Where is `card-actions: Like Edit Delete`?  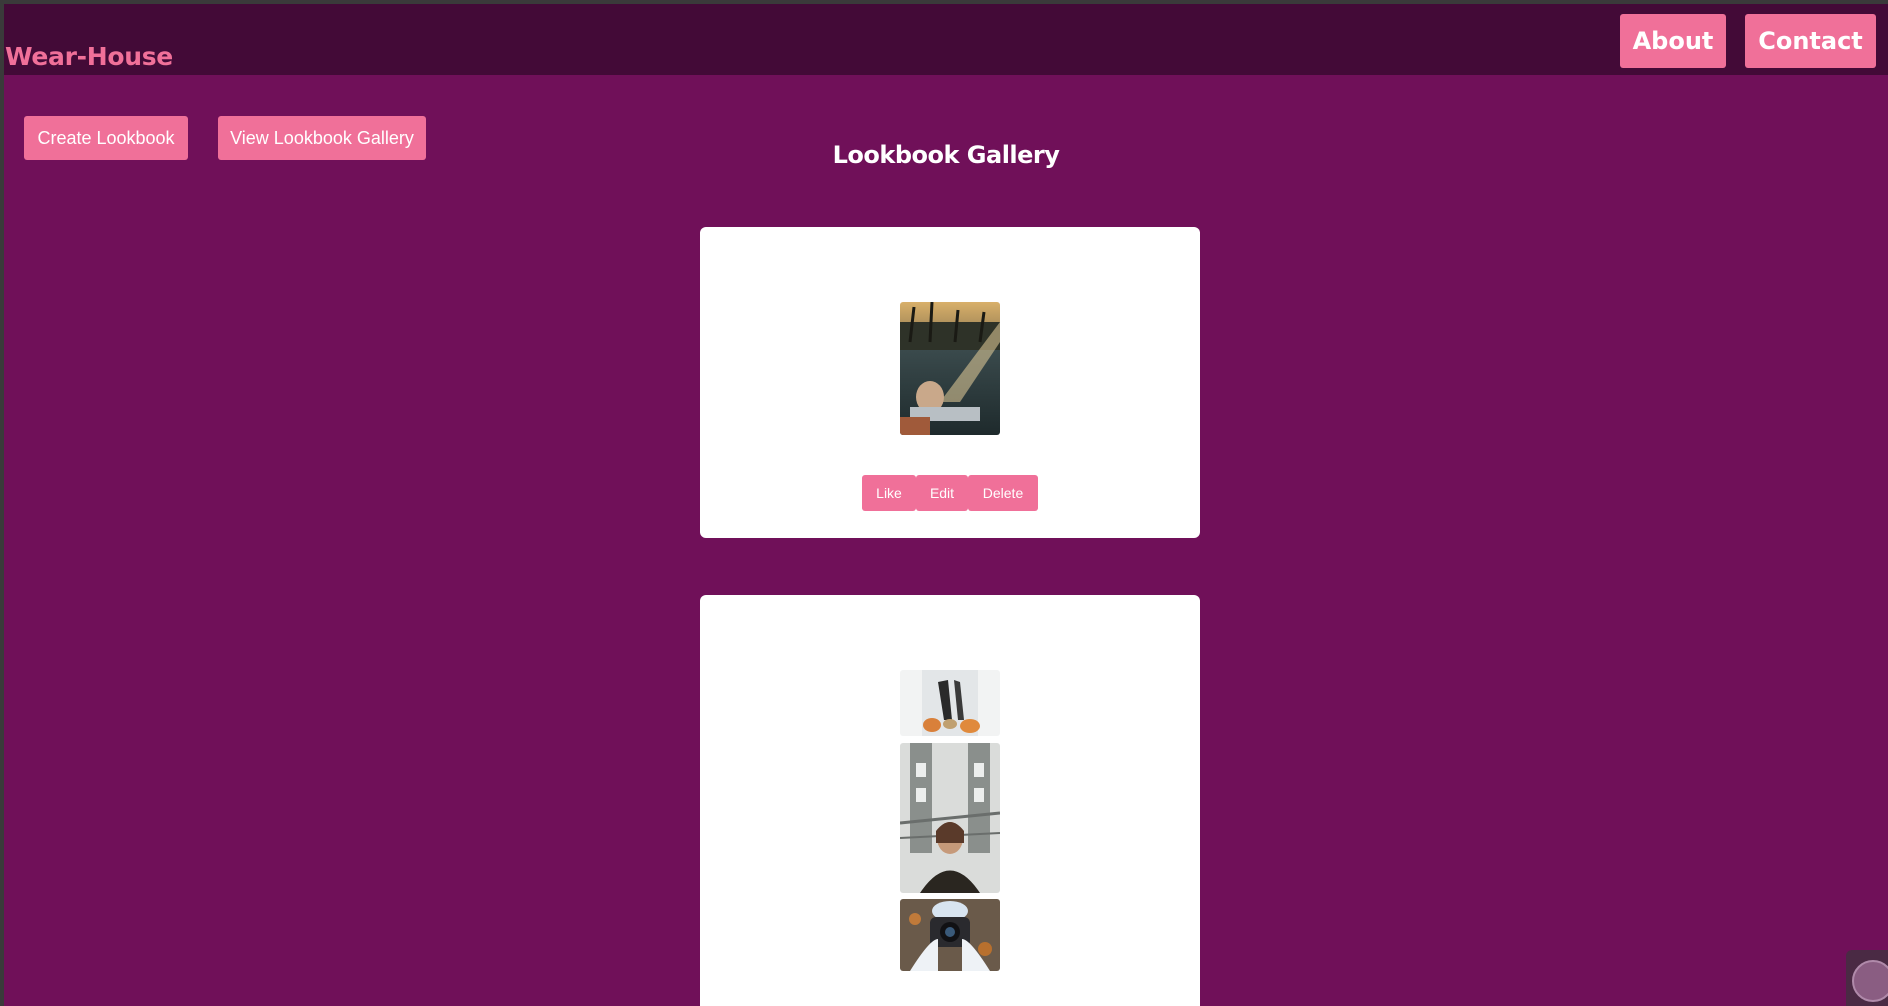
card-actions: Like Edit Delete is located at coordinates (950, 493).